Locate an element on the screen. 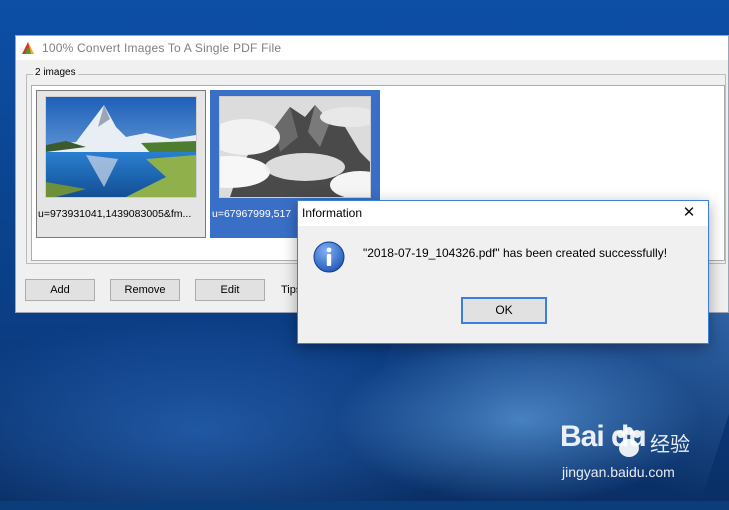 The image size is (729, 510). ok-button: OK is located at coordinates (504, 310).